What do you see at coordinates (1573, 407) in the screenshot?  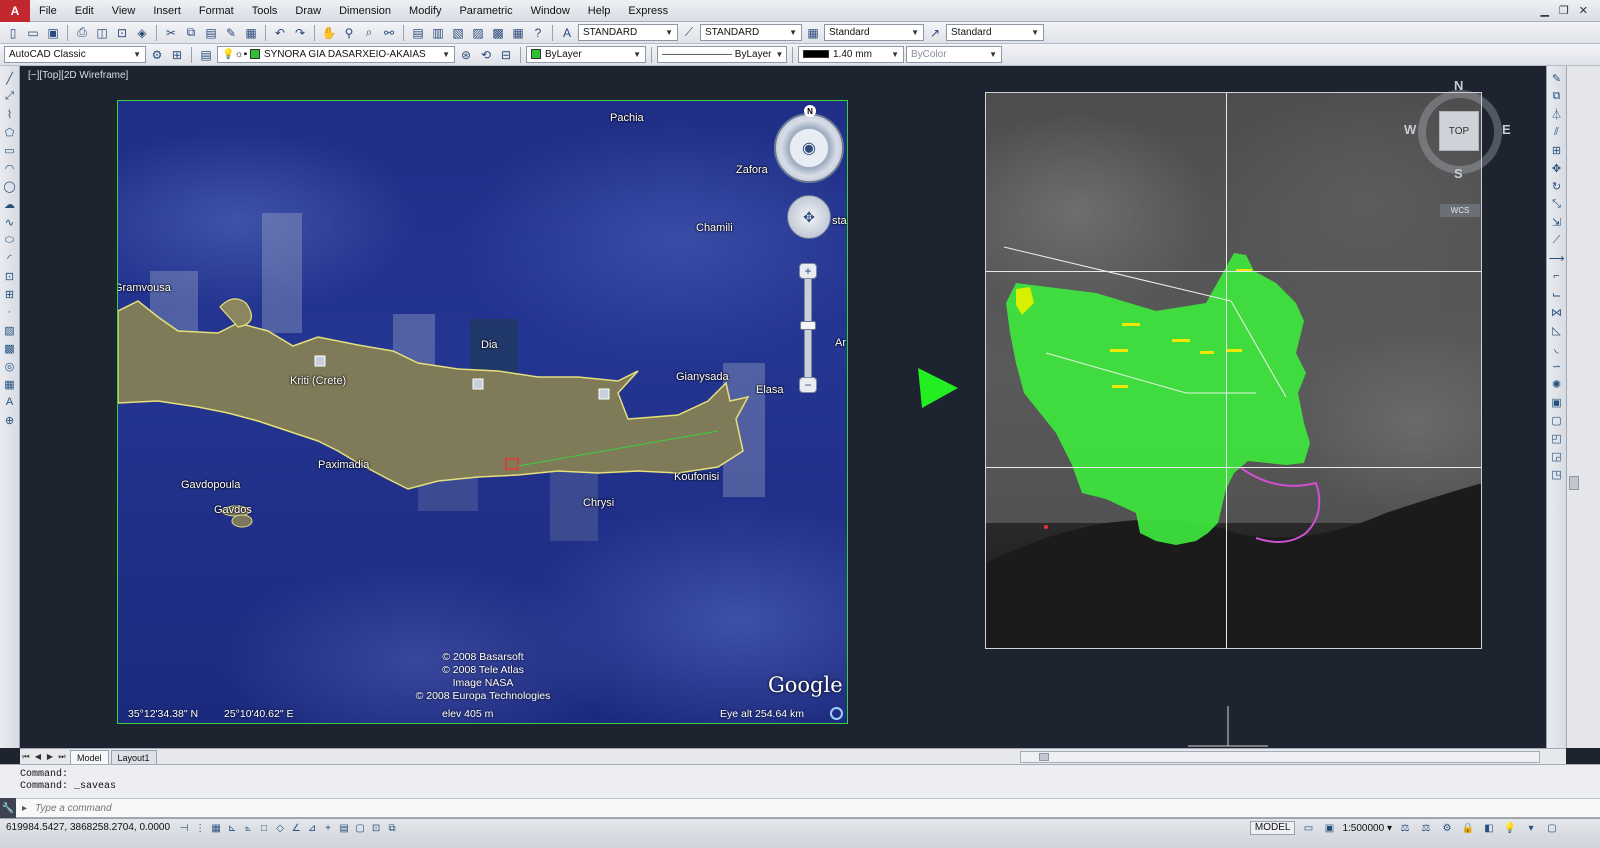 I see `vertical-scrollbar` at bounding box center [1573, 407].